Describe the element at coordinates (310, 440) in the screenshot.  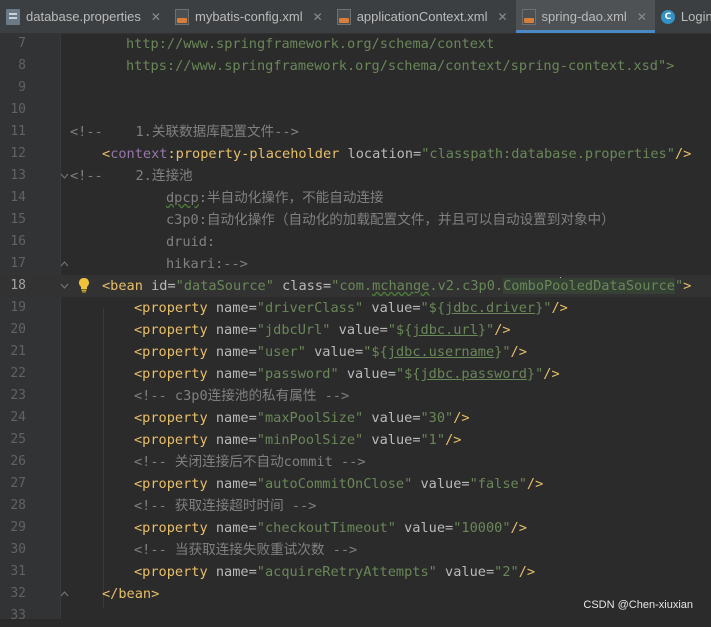
I see `attr-value: "minPoolSize"` at that location.